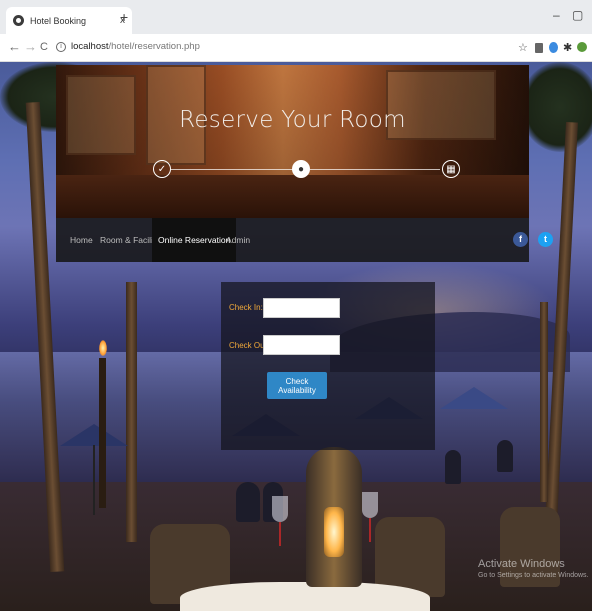  Describe the element at coordinates (102, 433) in the screenshot. I see `tiki-torch` at that location.